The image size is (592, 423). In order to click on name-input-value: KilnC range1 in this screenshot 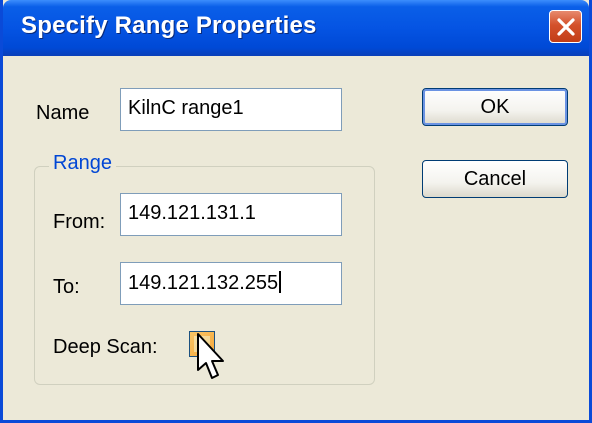, I will do `click(186, 108)`.